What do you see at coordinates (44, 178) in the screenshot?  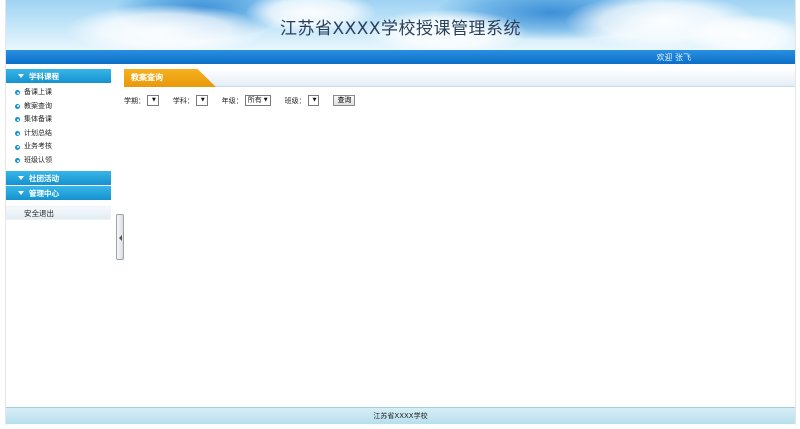 I see `sidebar-group-label: 社团活动` at bounding box center [44, 178].